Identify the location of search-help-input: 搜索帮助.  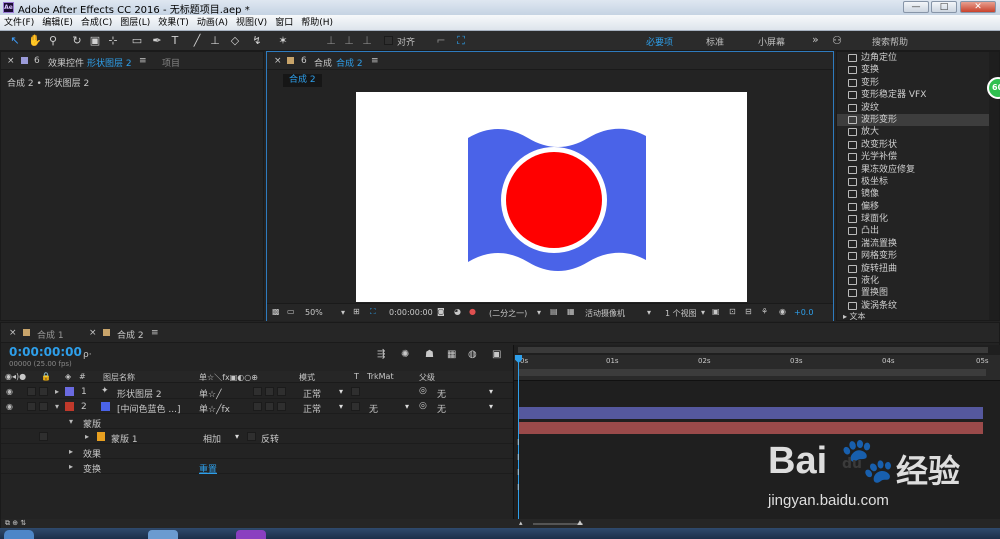
(890, 41).